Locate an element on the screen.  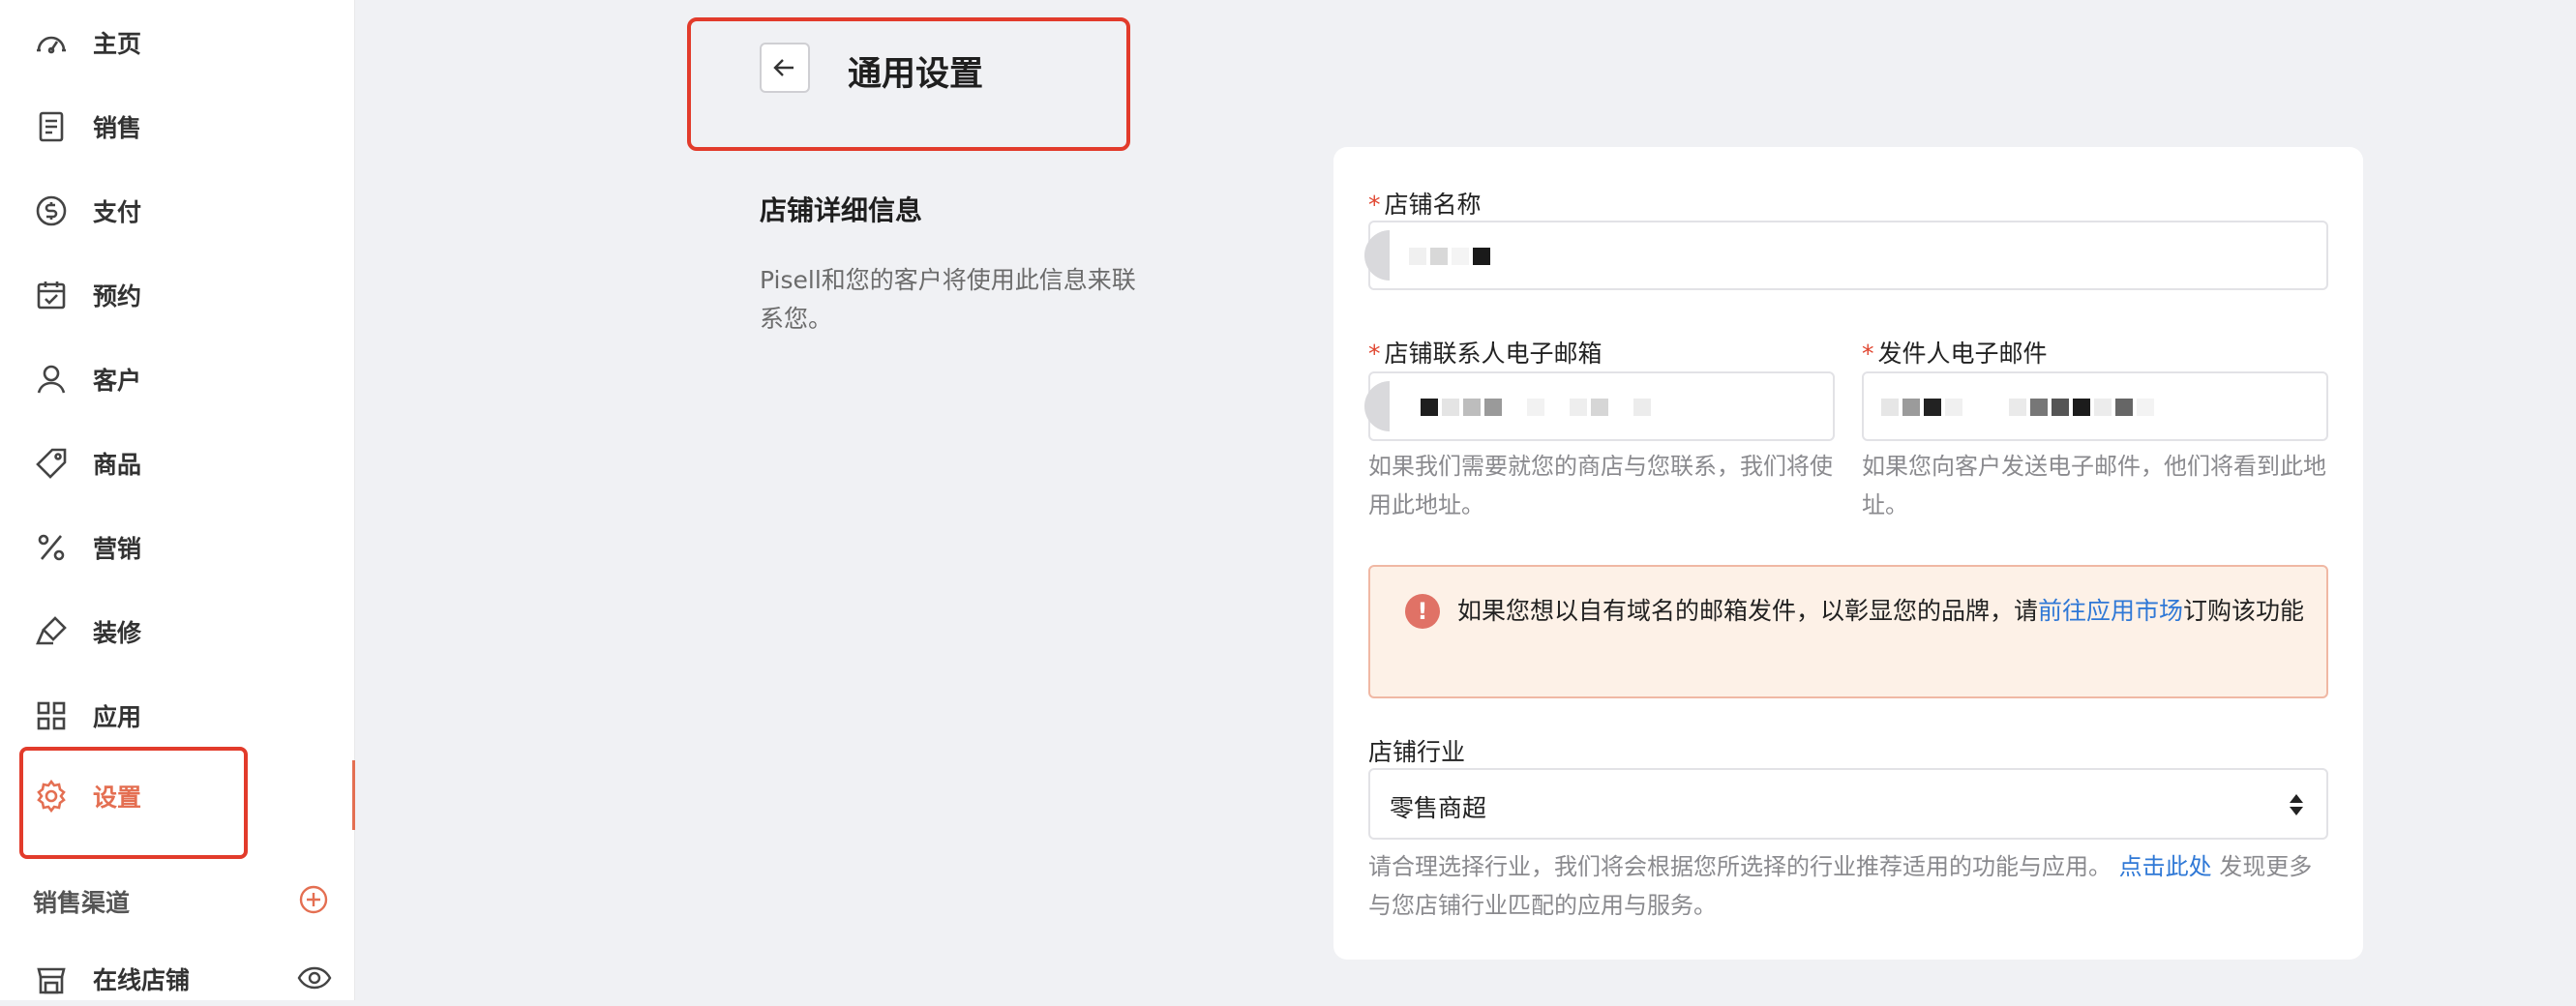
sidebar-item-label: 客户 is located at coordinates (117, 381).